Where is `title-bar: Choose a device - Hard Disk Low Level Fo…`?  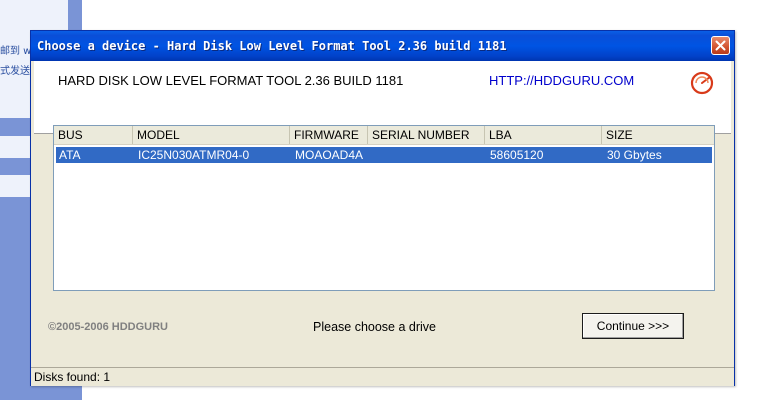
title-bar: Choose a device - Hard Disk Low Level Fo… is located at coordinates (382, 46).